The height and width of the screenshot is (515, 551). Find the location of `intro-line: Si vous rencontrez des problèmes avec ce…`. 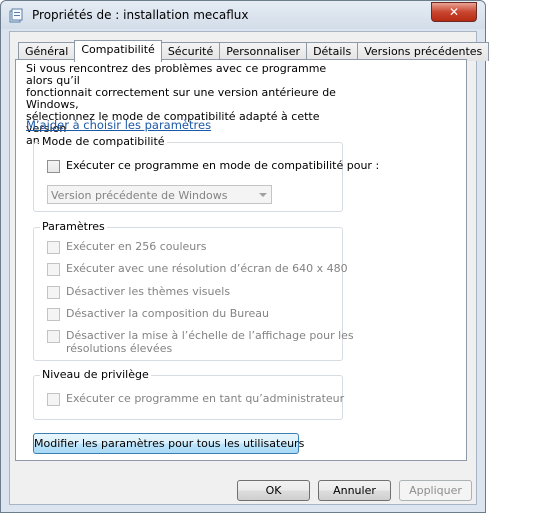

intro-line: Si vous rencontrez des problèmes avec ce… is located at coordinates (176, 74).